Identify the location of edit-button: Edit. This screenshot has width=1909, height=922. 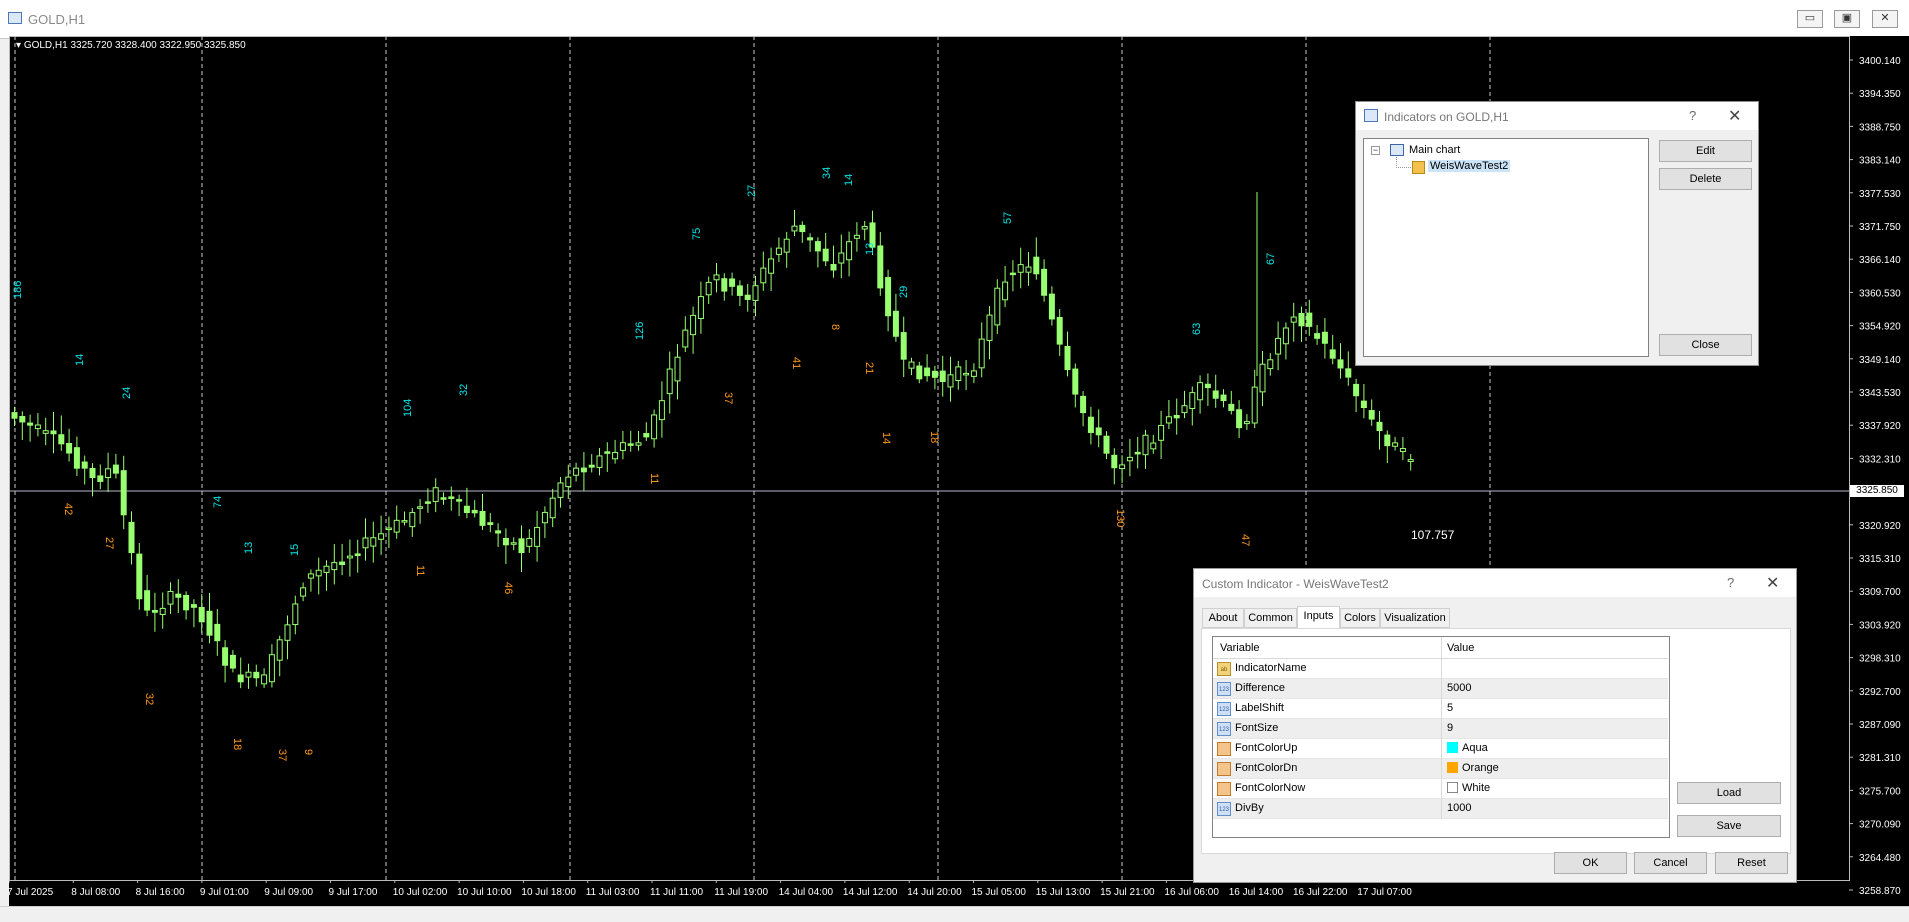
(1705, 151).